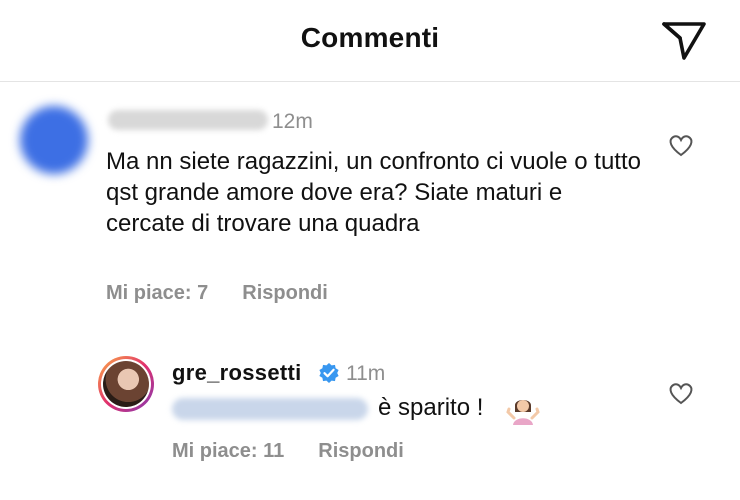 This screenshot has height=500, width=740. I want to click on comment-timestamp: 12m, so click(292, 121).